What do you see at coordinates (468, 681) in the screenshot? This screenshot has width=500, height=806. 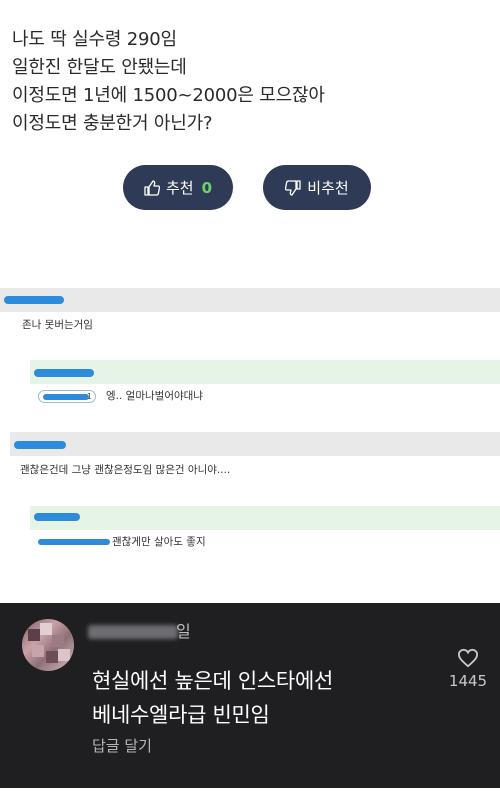 I see `like-count: 1445` at bounding box center [468, 681].